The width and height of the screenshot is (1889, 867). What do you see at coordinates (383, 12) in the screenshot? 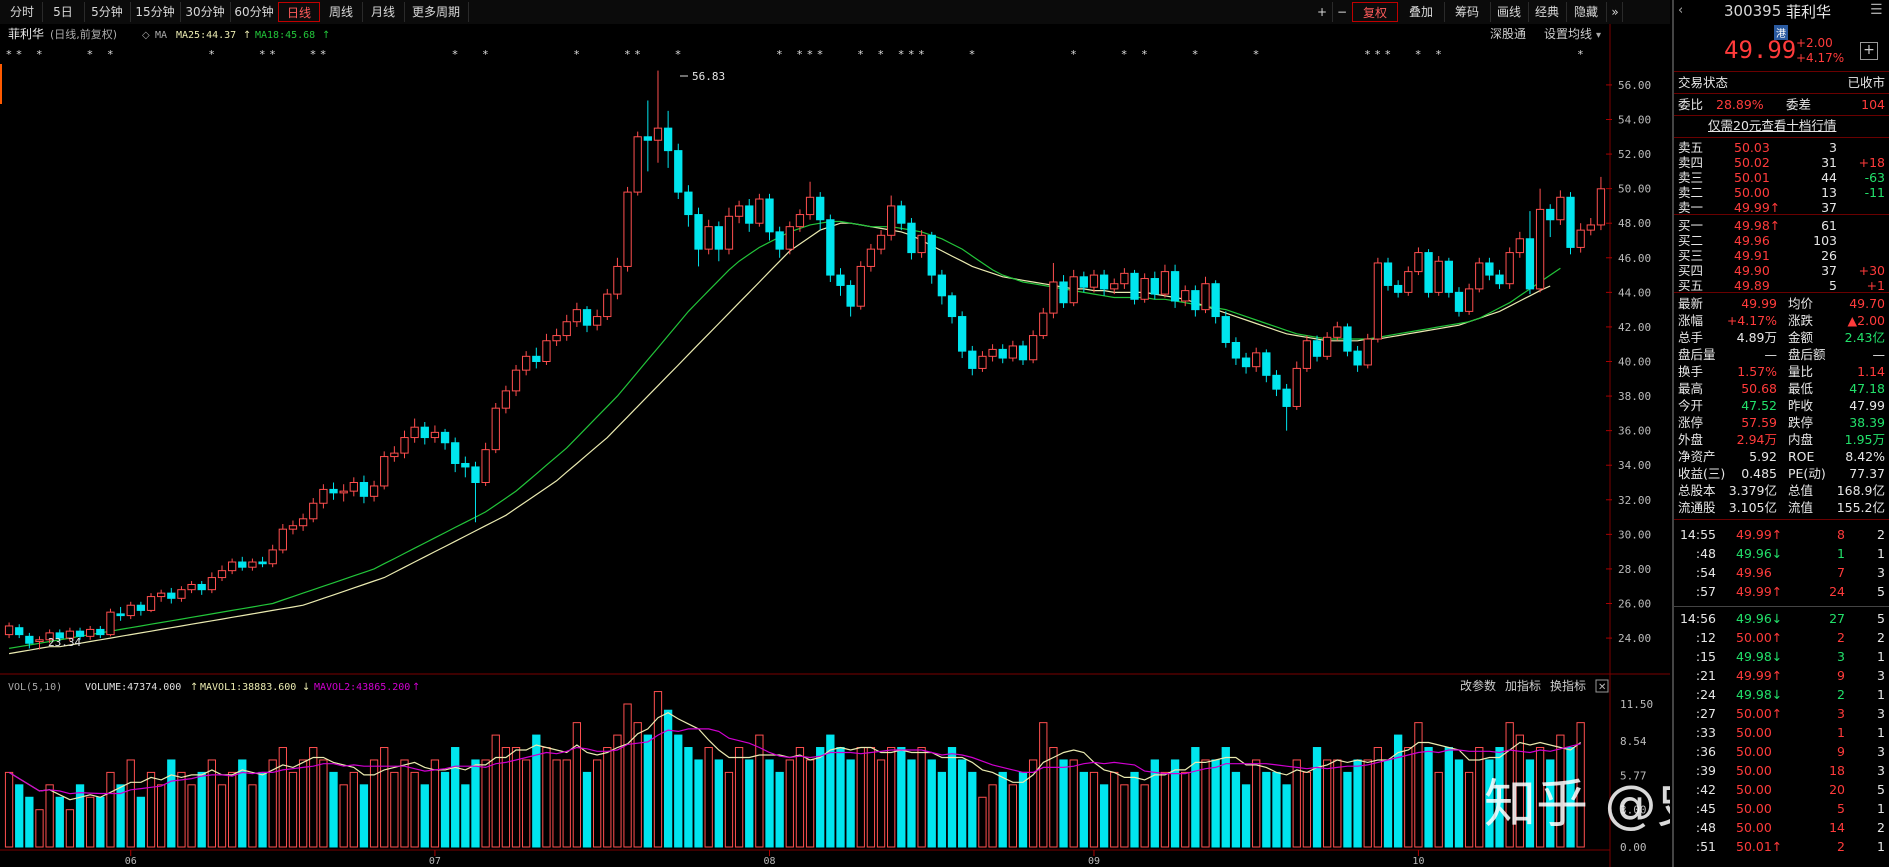
I see `period-tab-8: 月线` at bounding box center [383, 12].